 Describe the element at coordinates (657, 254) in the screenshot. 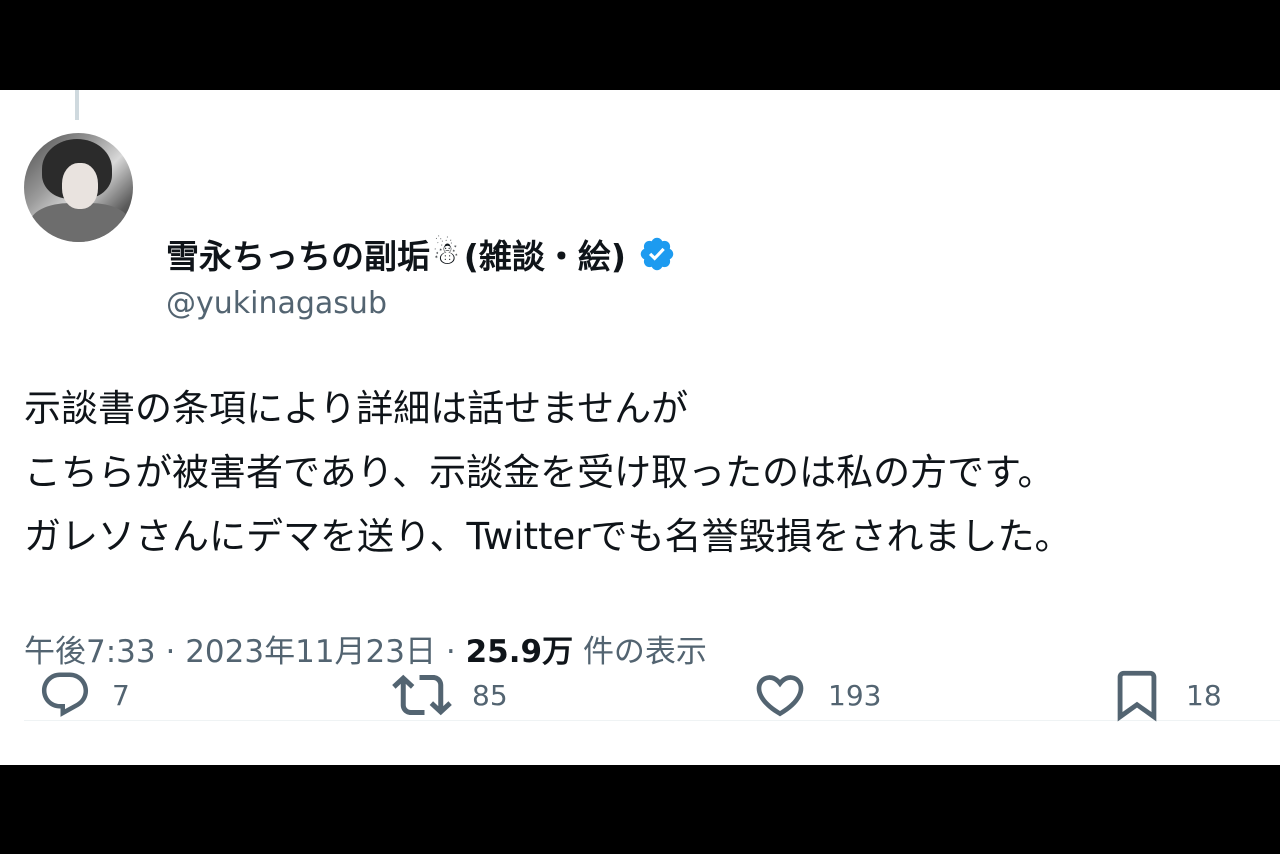

I see `verified-badge-icon` at that location.